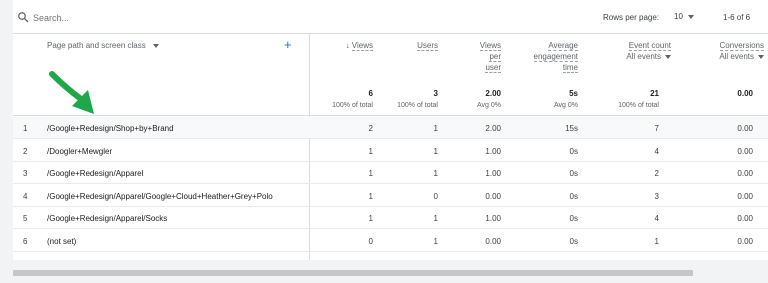  I want to click on add-dimension-button: +, so click(288, 44).